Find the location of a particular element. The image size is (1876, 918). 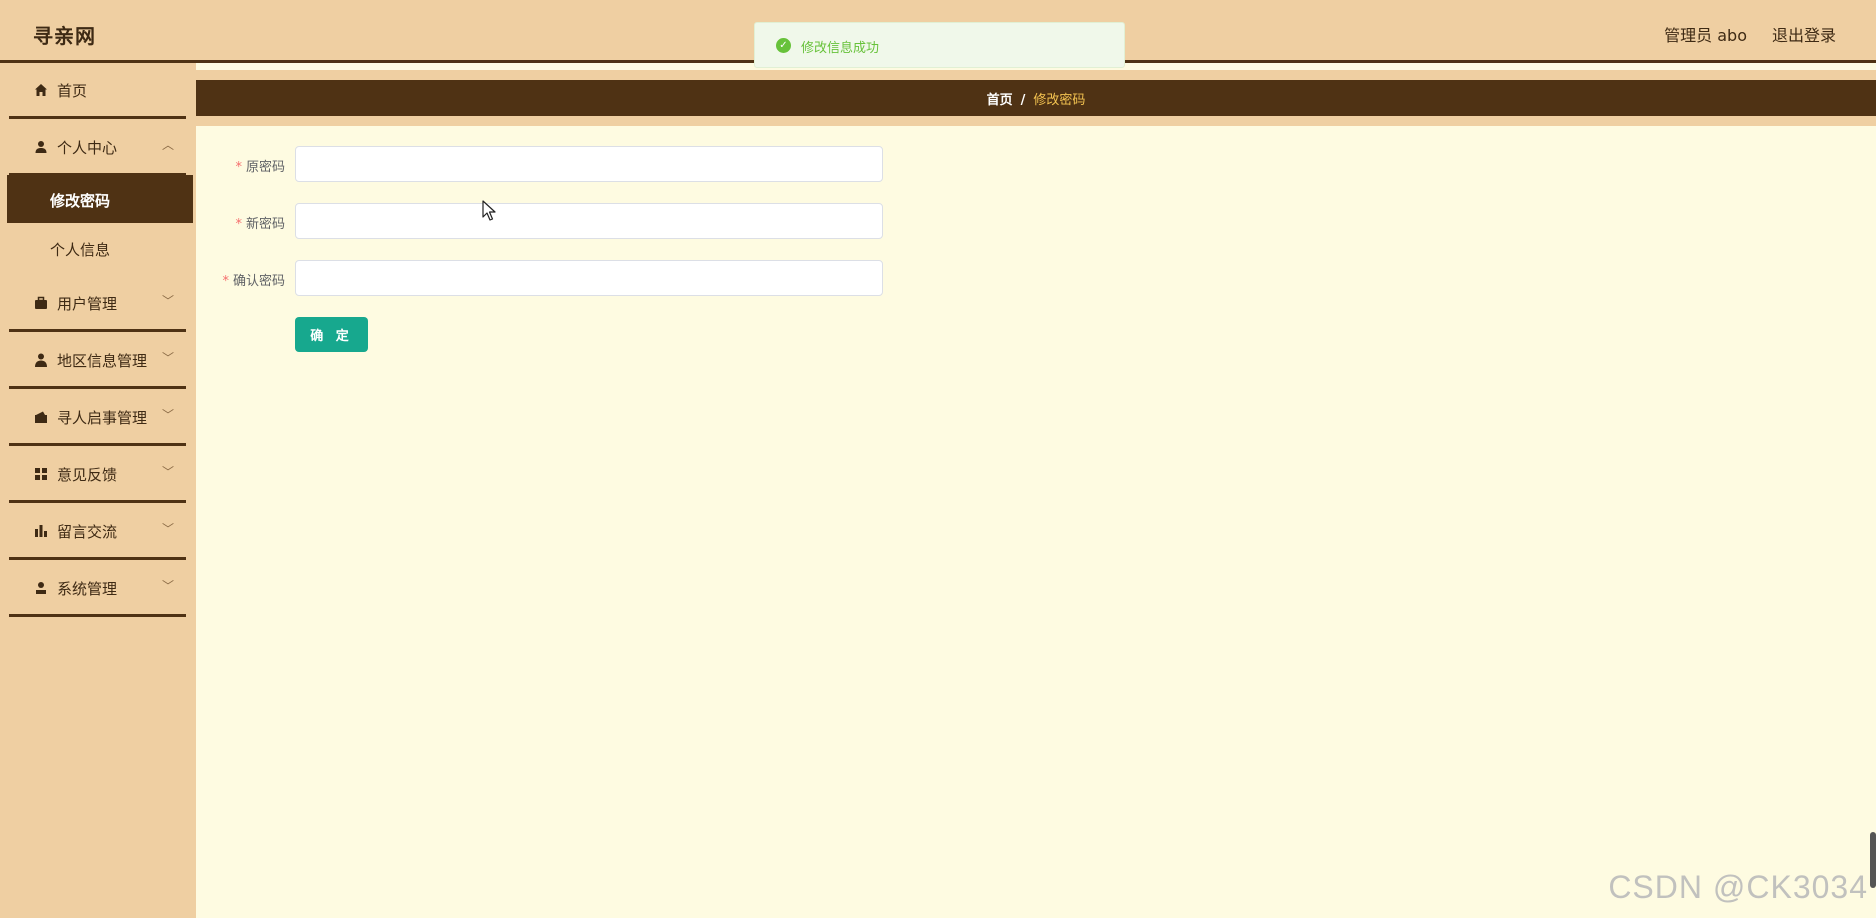

sidebar-item-label: 意见反馈 is located at coordinates (87, 475).